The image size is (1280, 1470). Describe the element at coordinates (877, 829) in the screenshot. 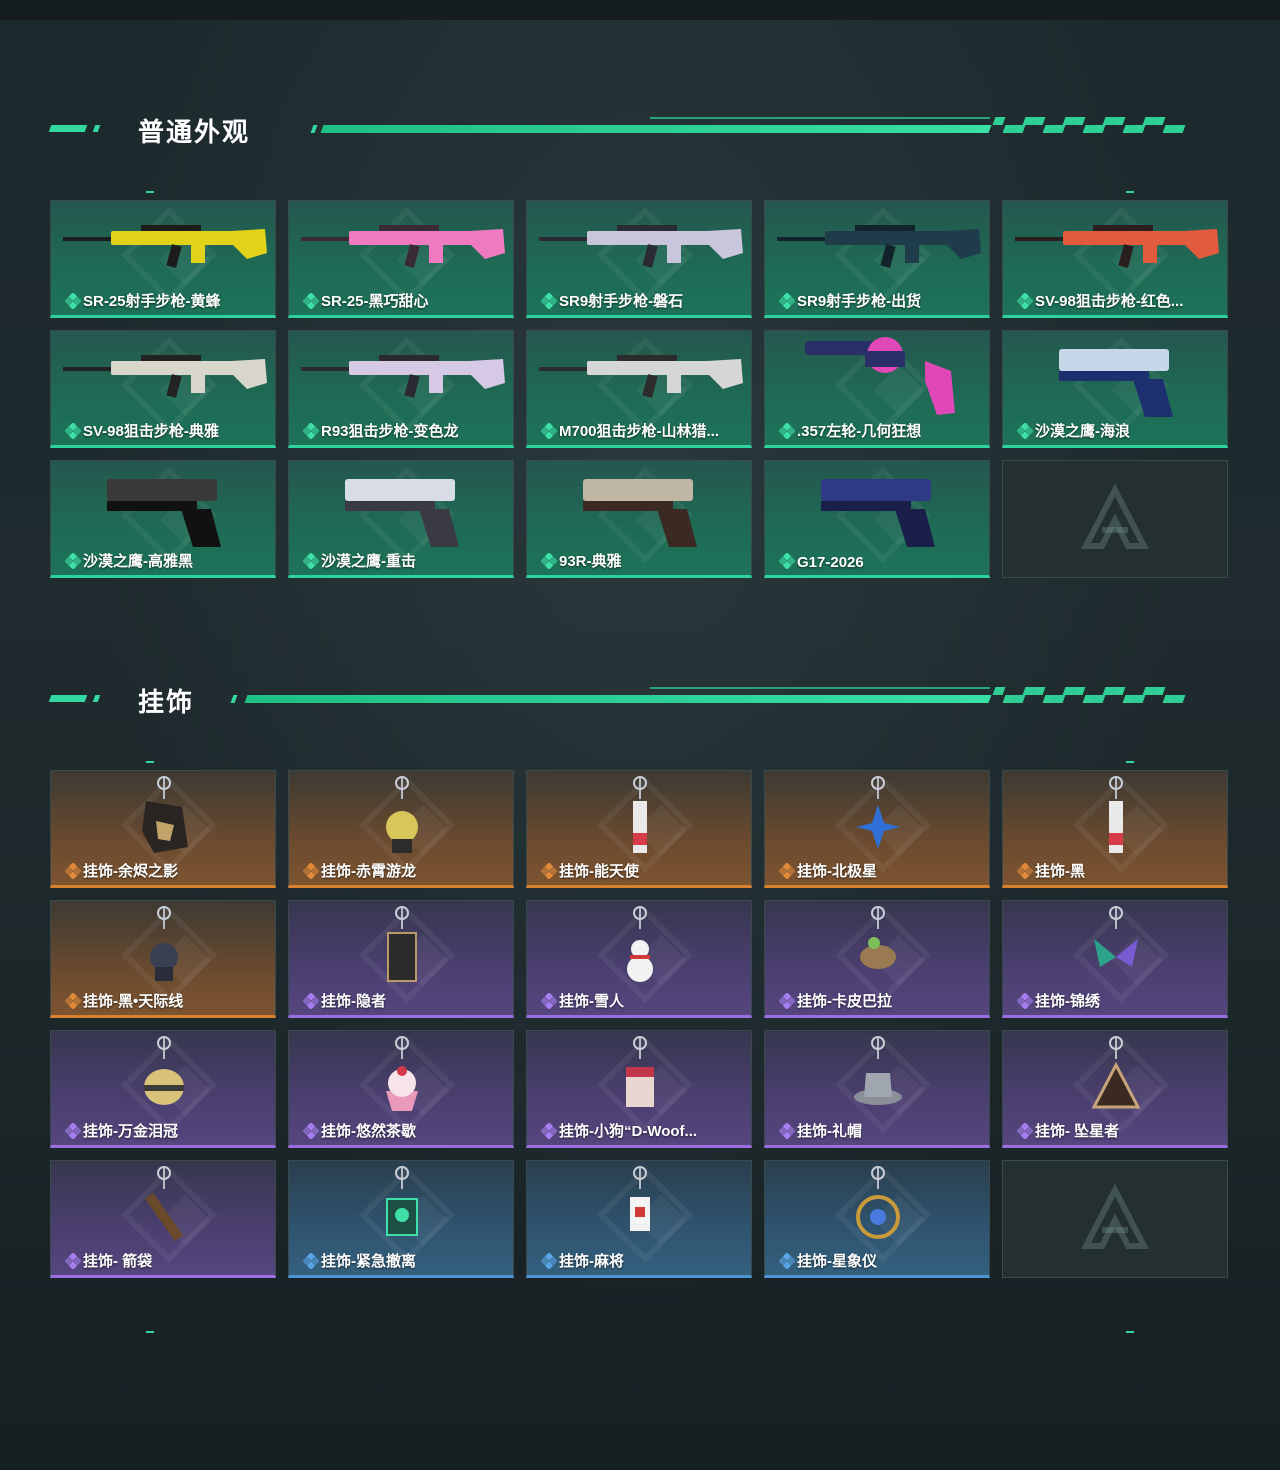

I see `charm-card: 挂饰-北极星` at that location.